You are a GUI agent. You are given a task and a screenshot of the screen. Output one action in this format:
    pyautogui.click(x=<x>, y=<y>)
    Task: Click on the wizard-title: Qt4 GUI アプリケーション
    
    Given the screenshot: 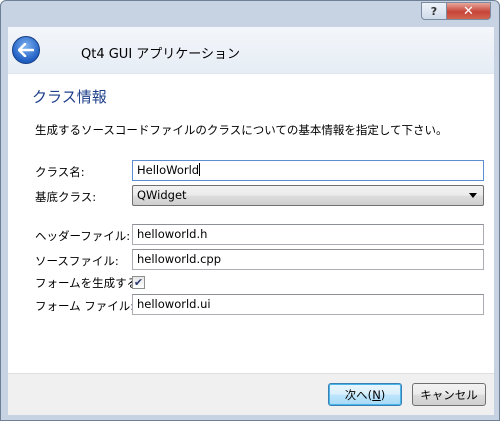 What is the action you would take?
    pyautogui.click(x=161, y=54)
    